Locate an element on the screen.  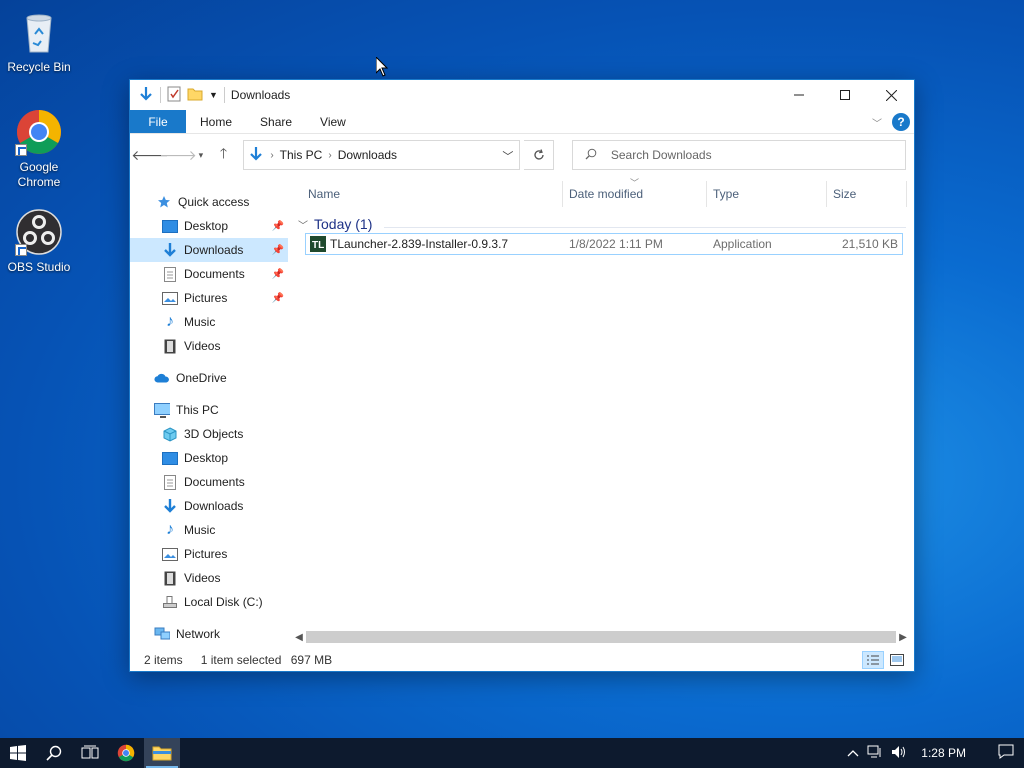
file-name: TLauncher-2.839-Installer-0.9.3.7 is located at coordinates (419, 244).